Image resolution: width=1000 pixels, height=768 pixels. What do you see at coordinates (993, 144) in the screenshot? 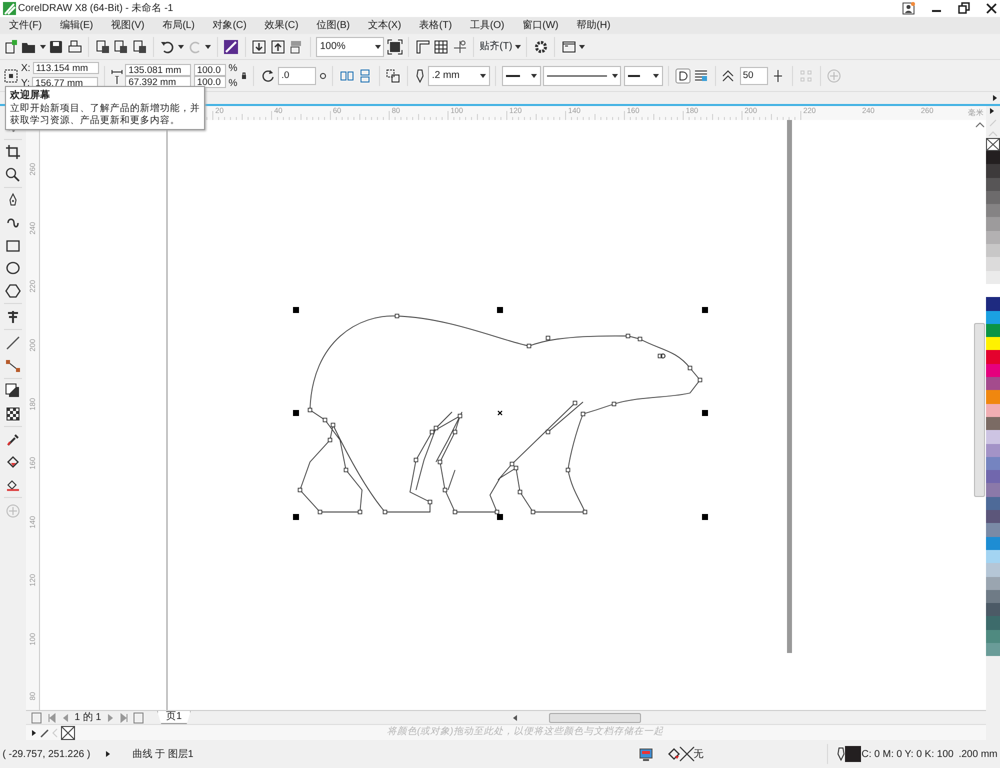
I see `no-color-icon` at bounding box center [993, 144].